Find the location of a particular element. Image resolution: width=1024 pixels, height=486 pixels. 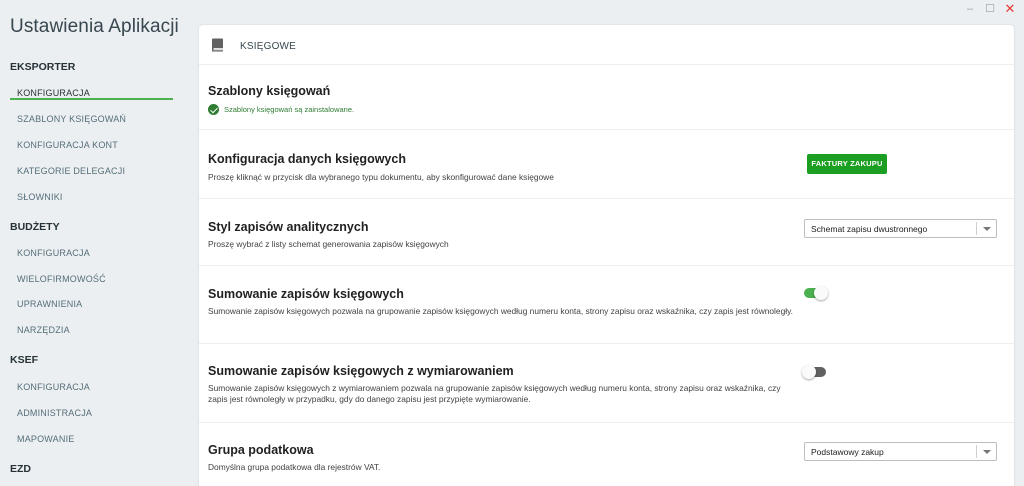

app-title: Ustawienia Aplikacji is located at coordinates (94, 26).